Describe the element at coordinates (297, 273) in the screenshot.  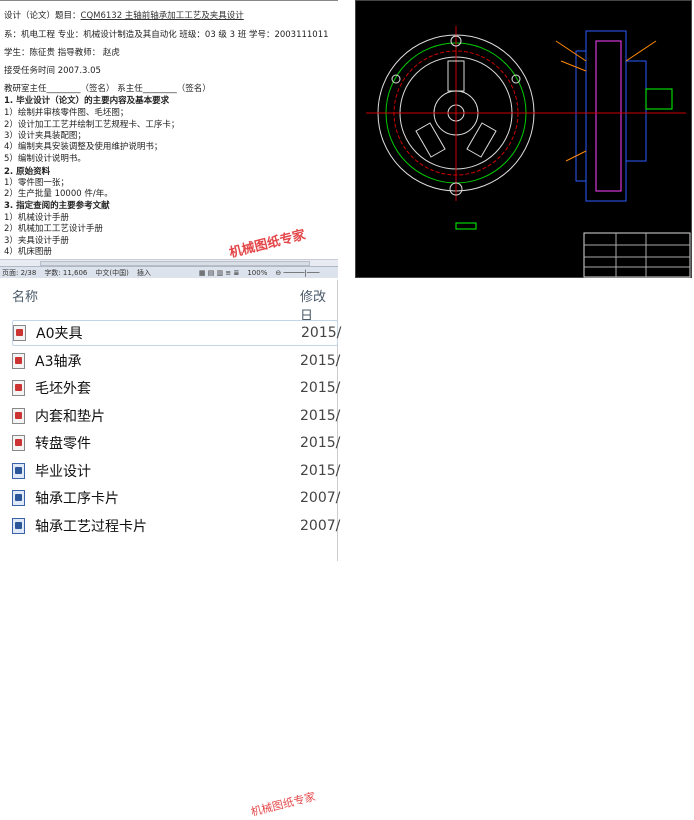
I see `zoom-slider: ⊖ ─────|───` at that location.